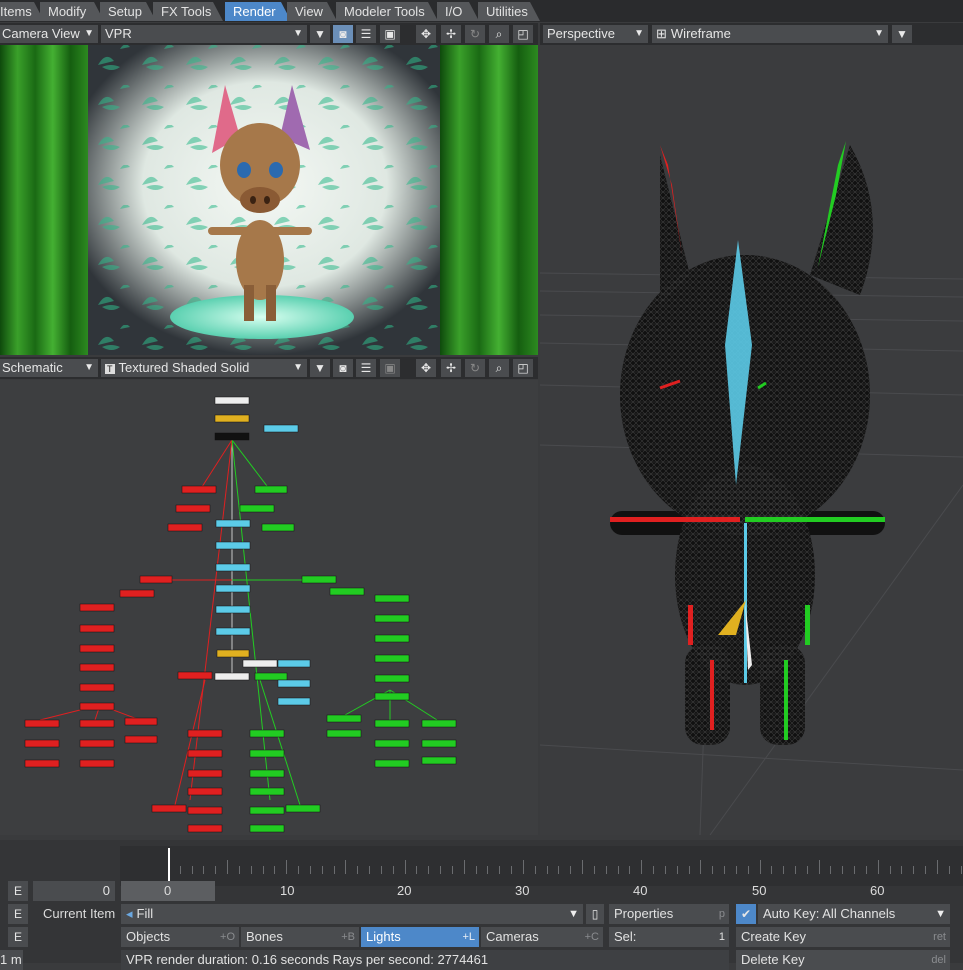 The width and height of the screenshot is (963, 970). Describe the element at coordinates (204, 34) in the screenshot. I see `render-mode-dropdown: VPR ▼` at that location.